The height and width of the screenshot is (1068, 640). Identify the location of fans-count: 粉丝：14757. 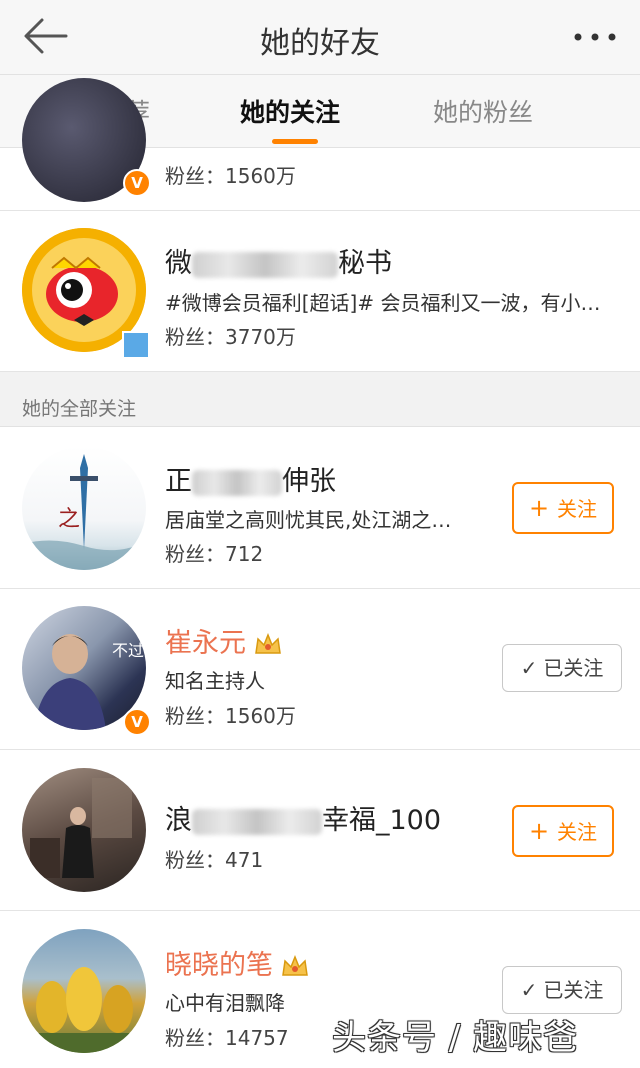
(227, 1038).